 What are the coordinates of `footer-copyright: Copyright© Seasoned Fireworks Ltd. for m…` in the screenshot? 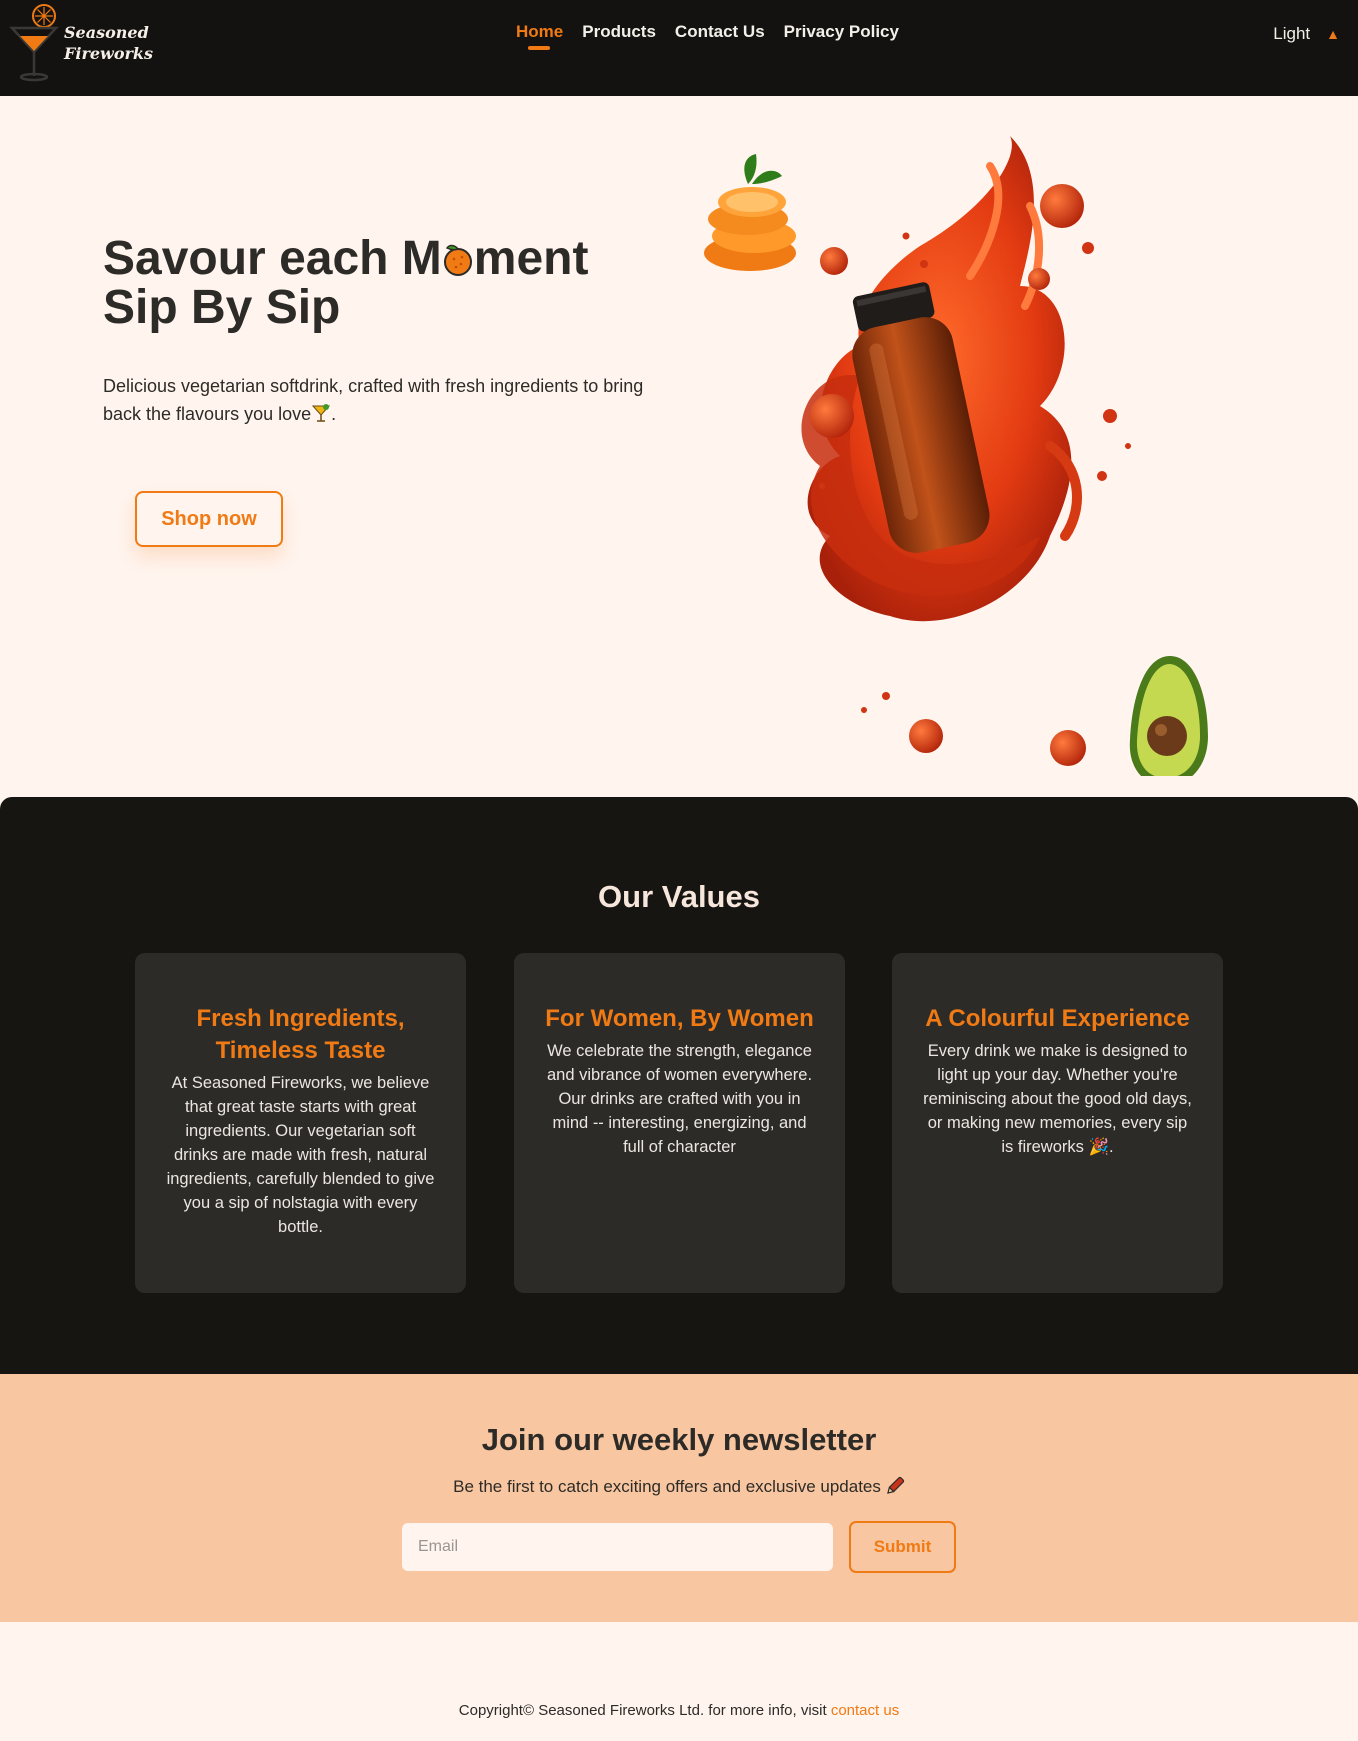 It's located at (679, 1710).